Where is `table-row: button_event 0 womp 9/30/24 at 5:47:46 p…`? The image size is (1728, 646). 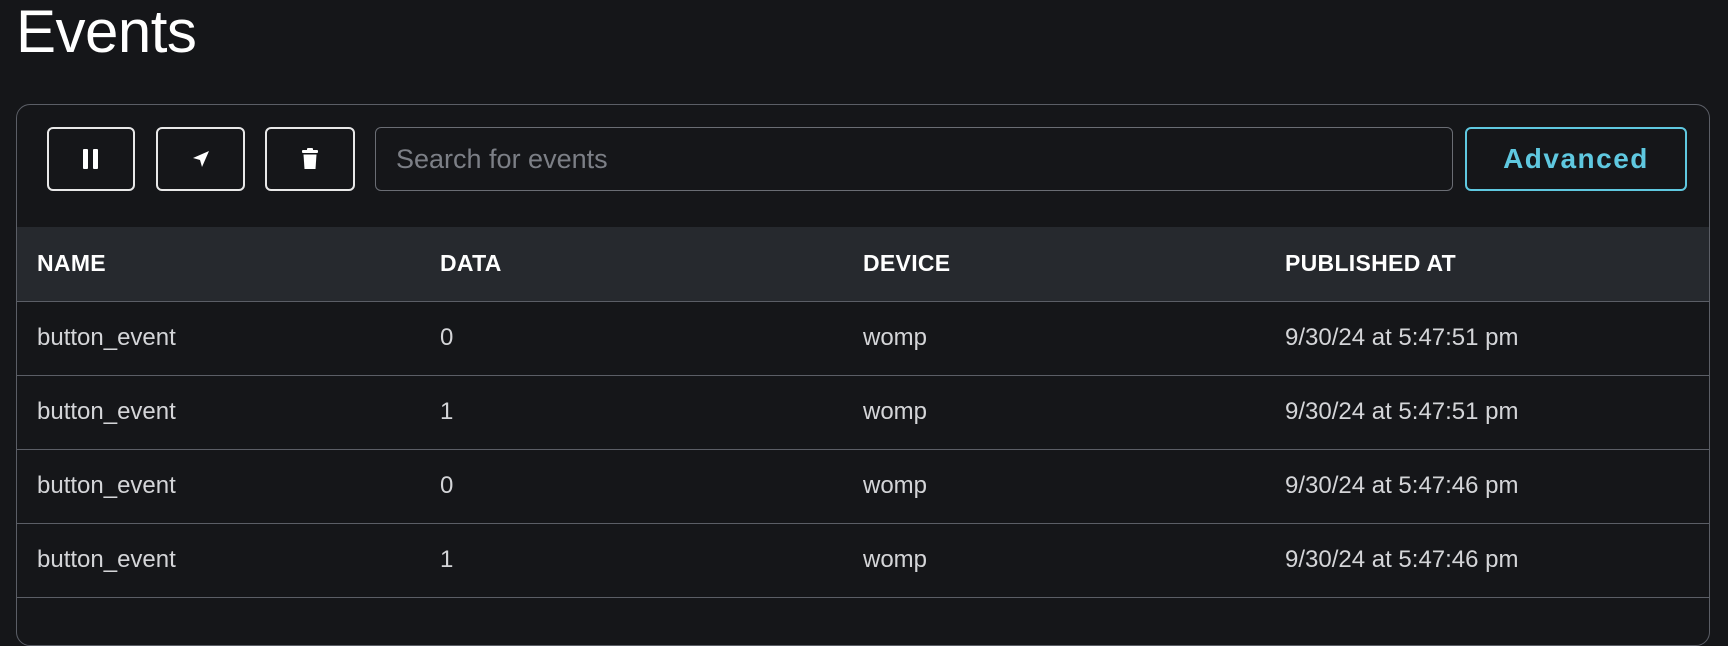
table-row: button_event 0 womp 9/30/24 at 5:47:46 p… is located at coordinates (863, 486).